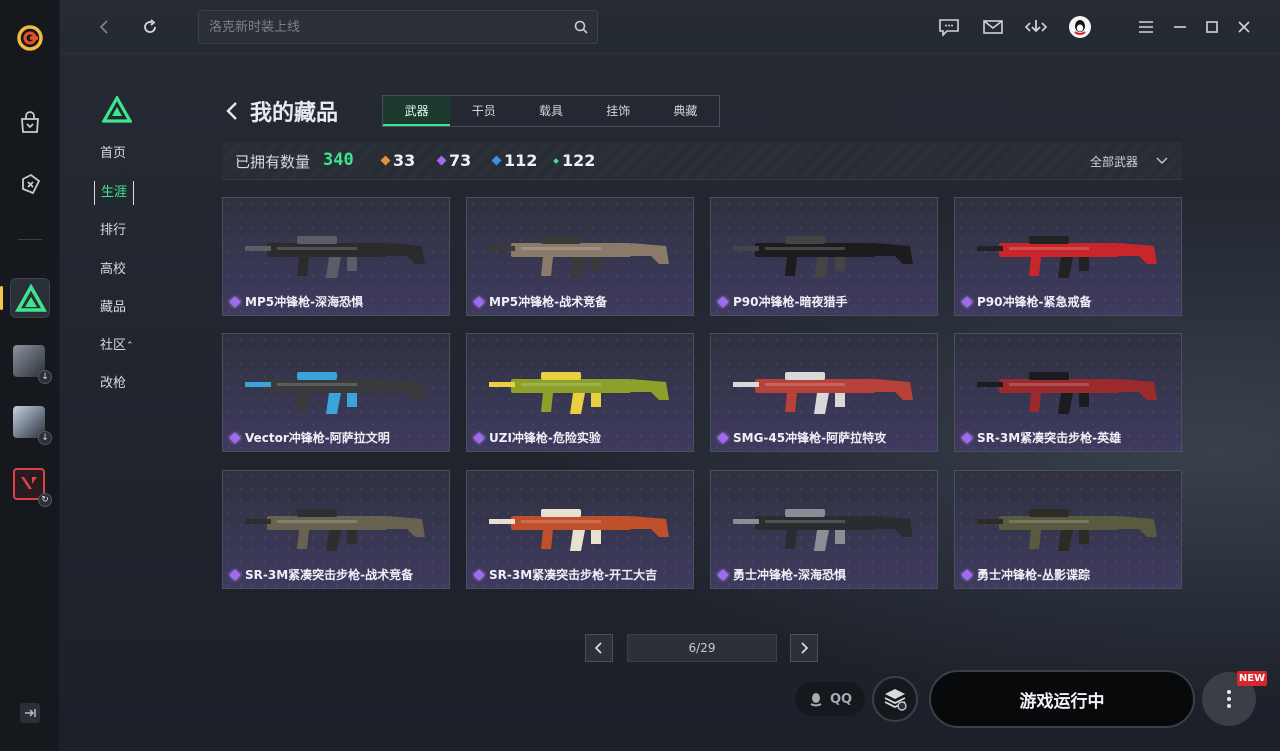  I want to click on owned-total: 340, so click(338, 160).